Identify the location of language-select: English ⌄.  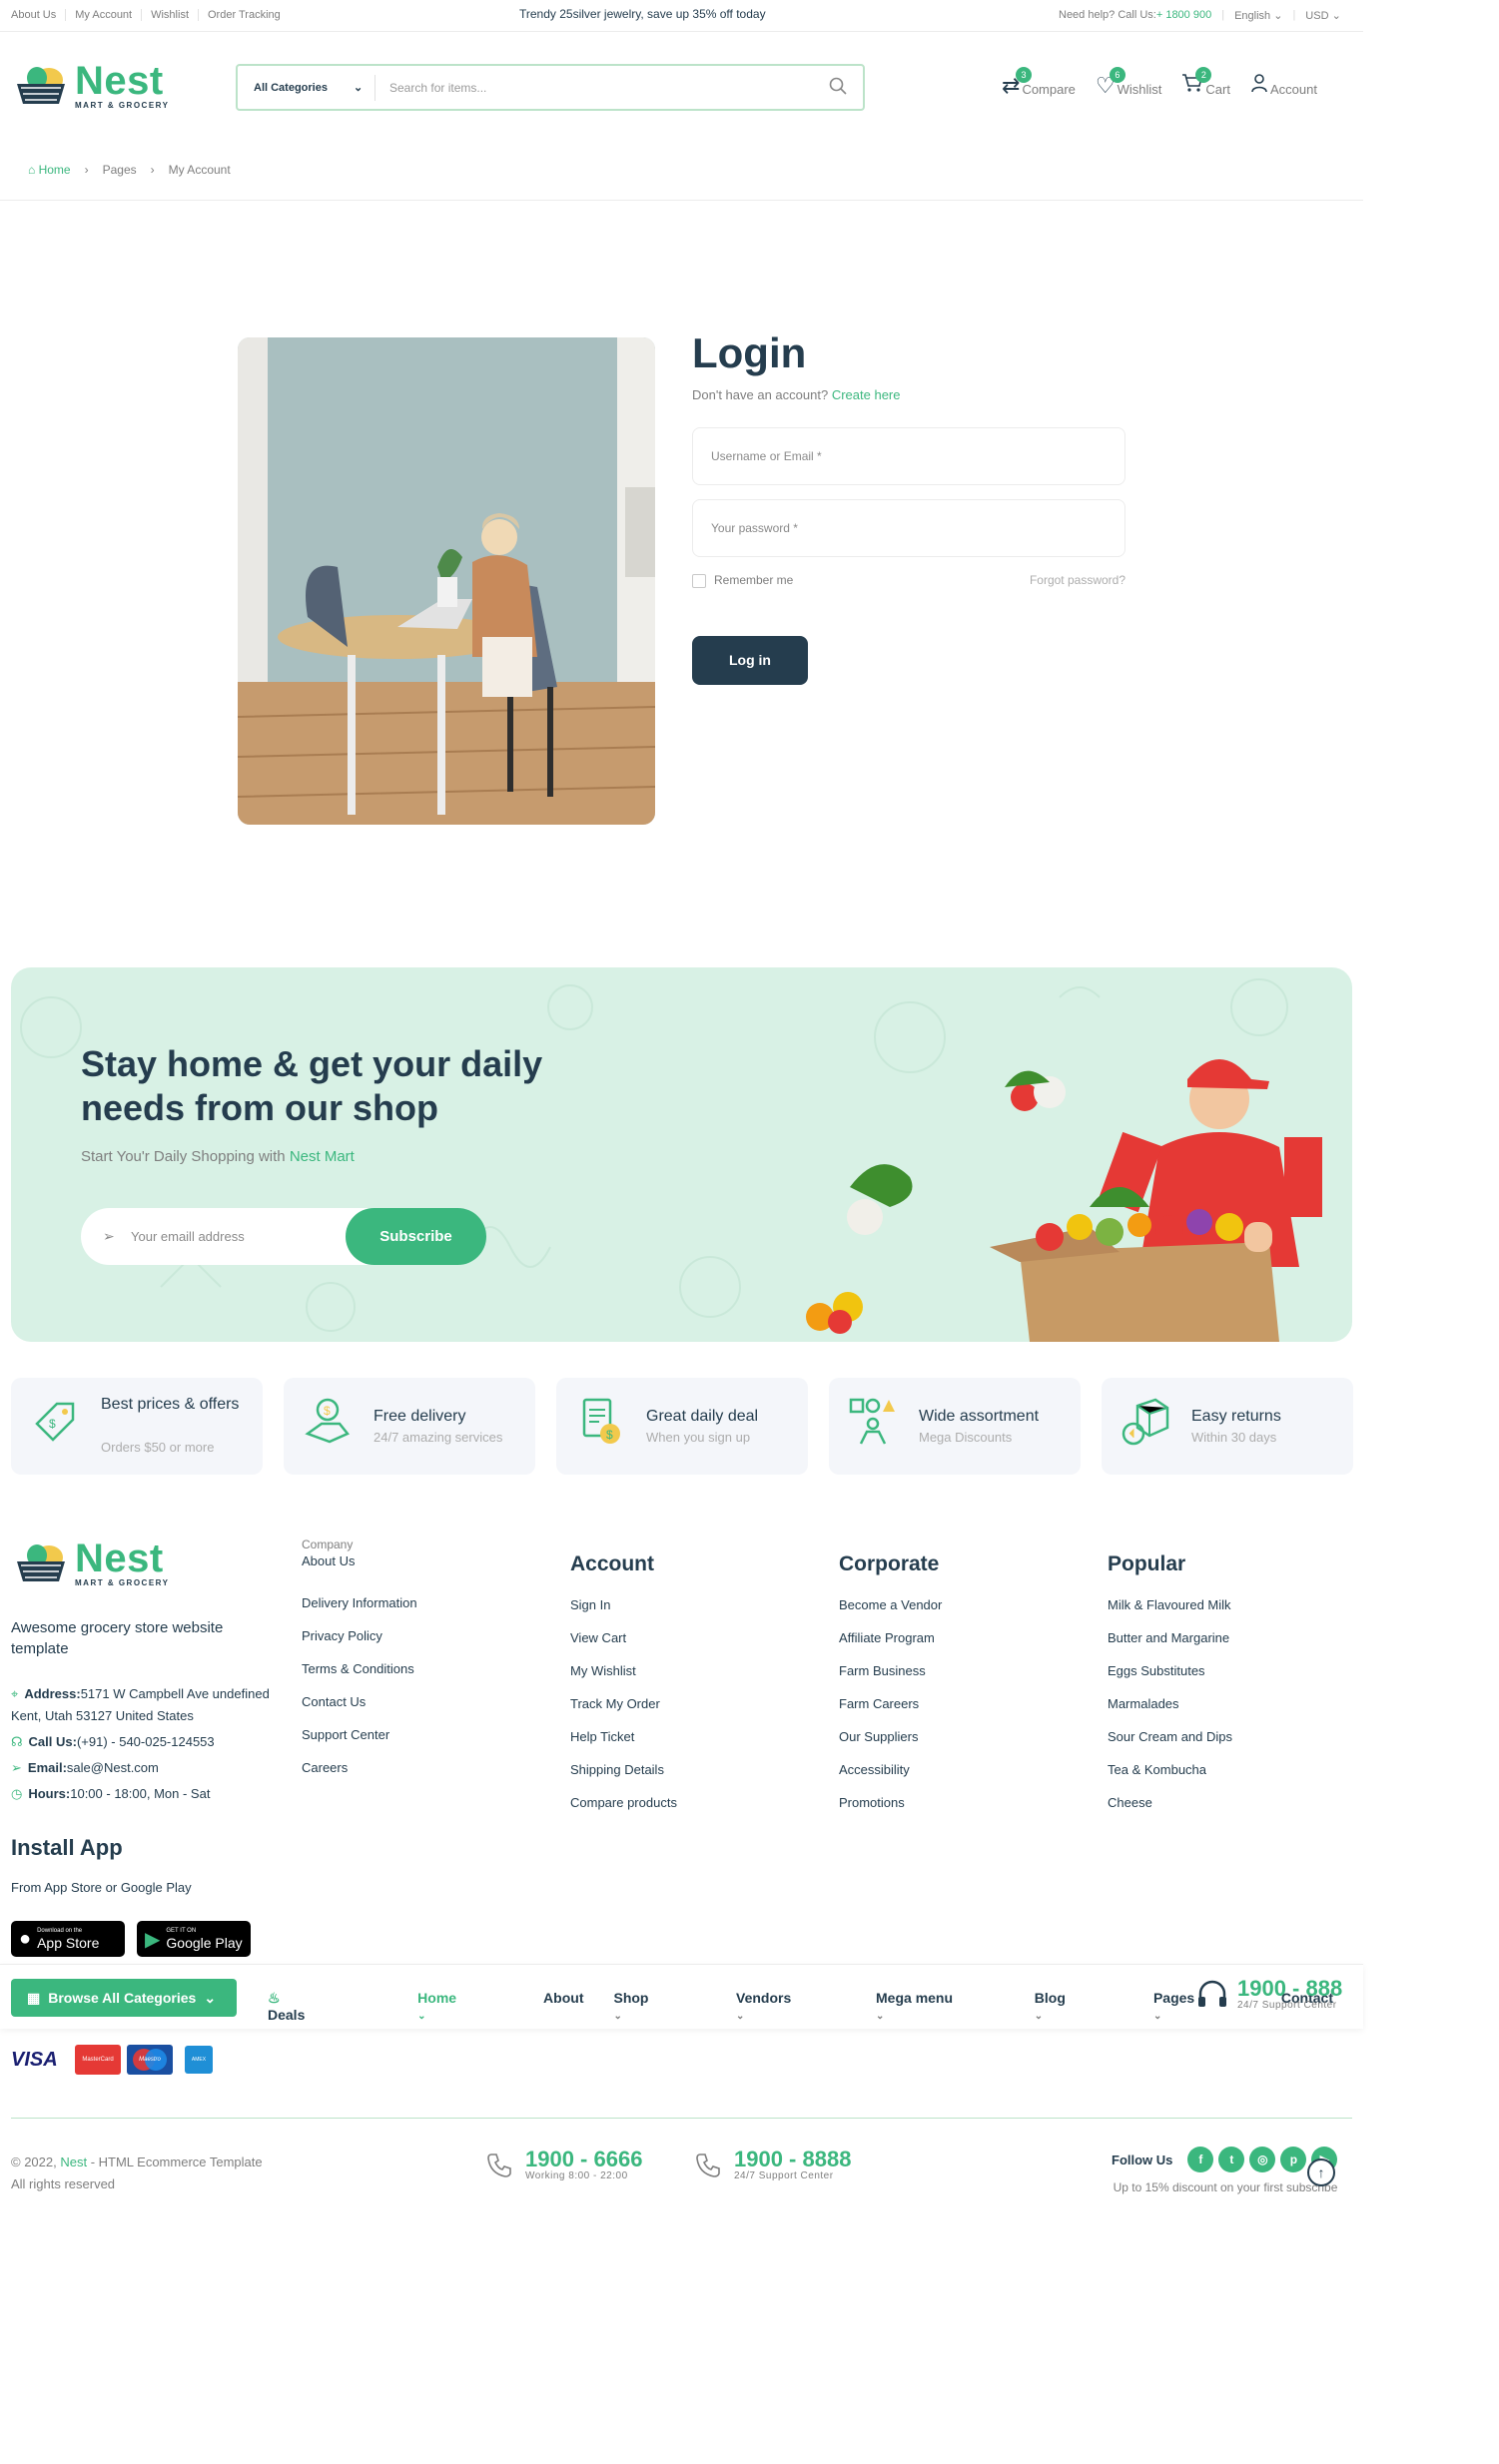
(1258, 15).